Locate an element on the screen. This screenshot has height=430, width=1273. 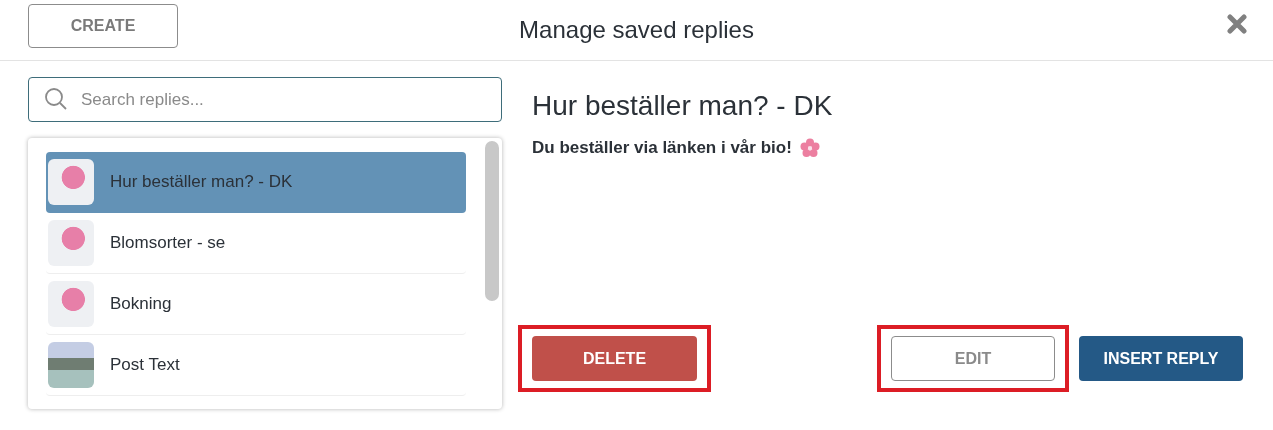
reply-name: Blomsorter - se is located at coordinates (168, 243).